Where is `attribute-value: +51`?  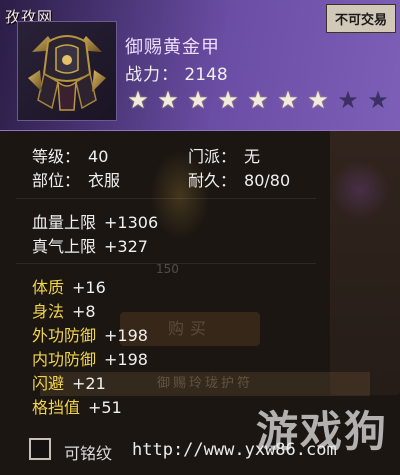 attribute-value: +51 is located at coordinates (105, 407).